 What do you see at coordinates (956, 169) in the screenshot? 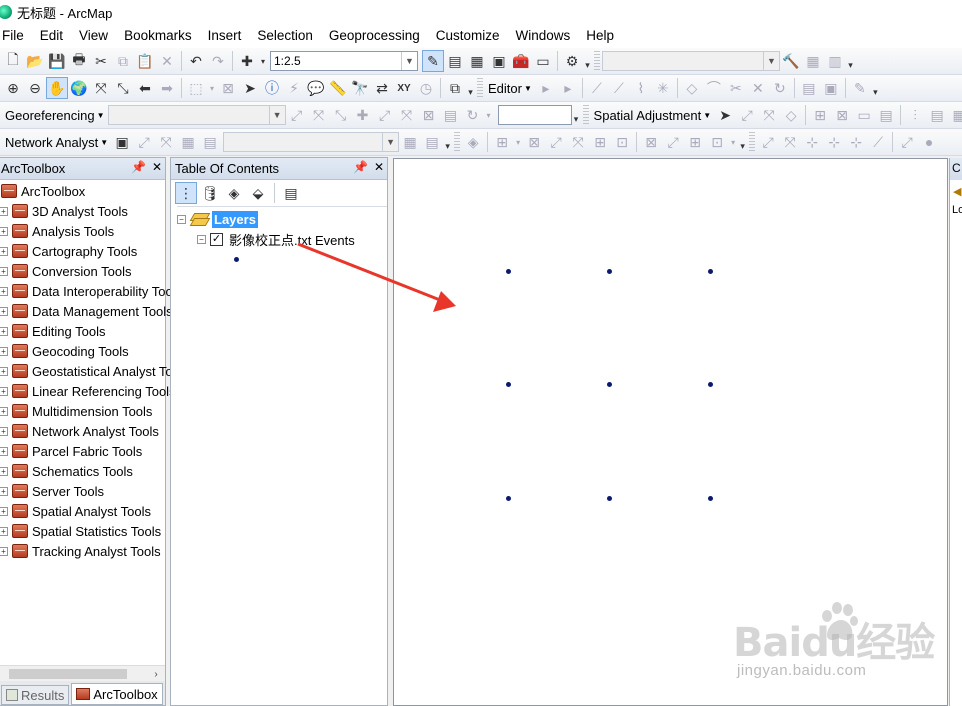
I see `right-panel-header: C` at bounding box center [956, 169].